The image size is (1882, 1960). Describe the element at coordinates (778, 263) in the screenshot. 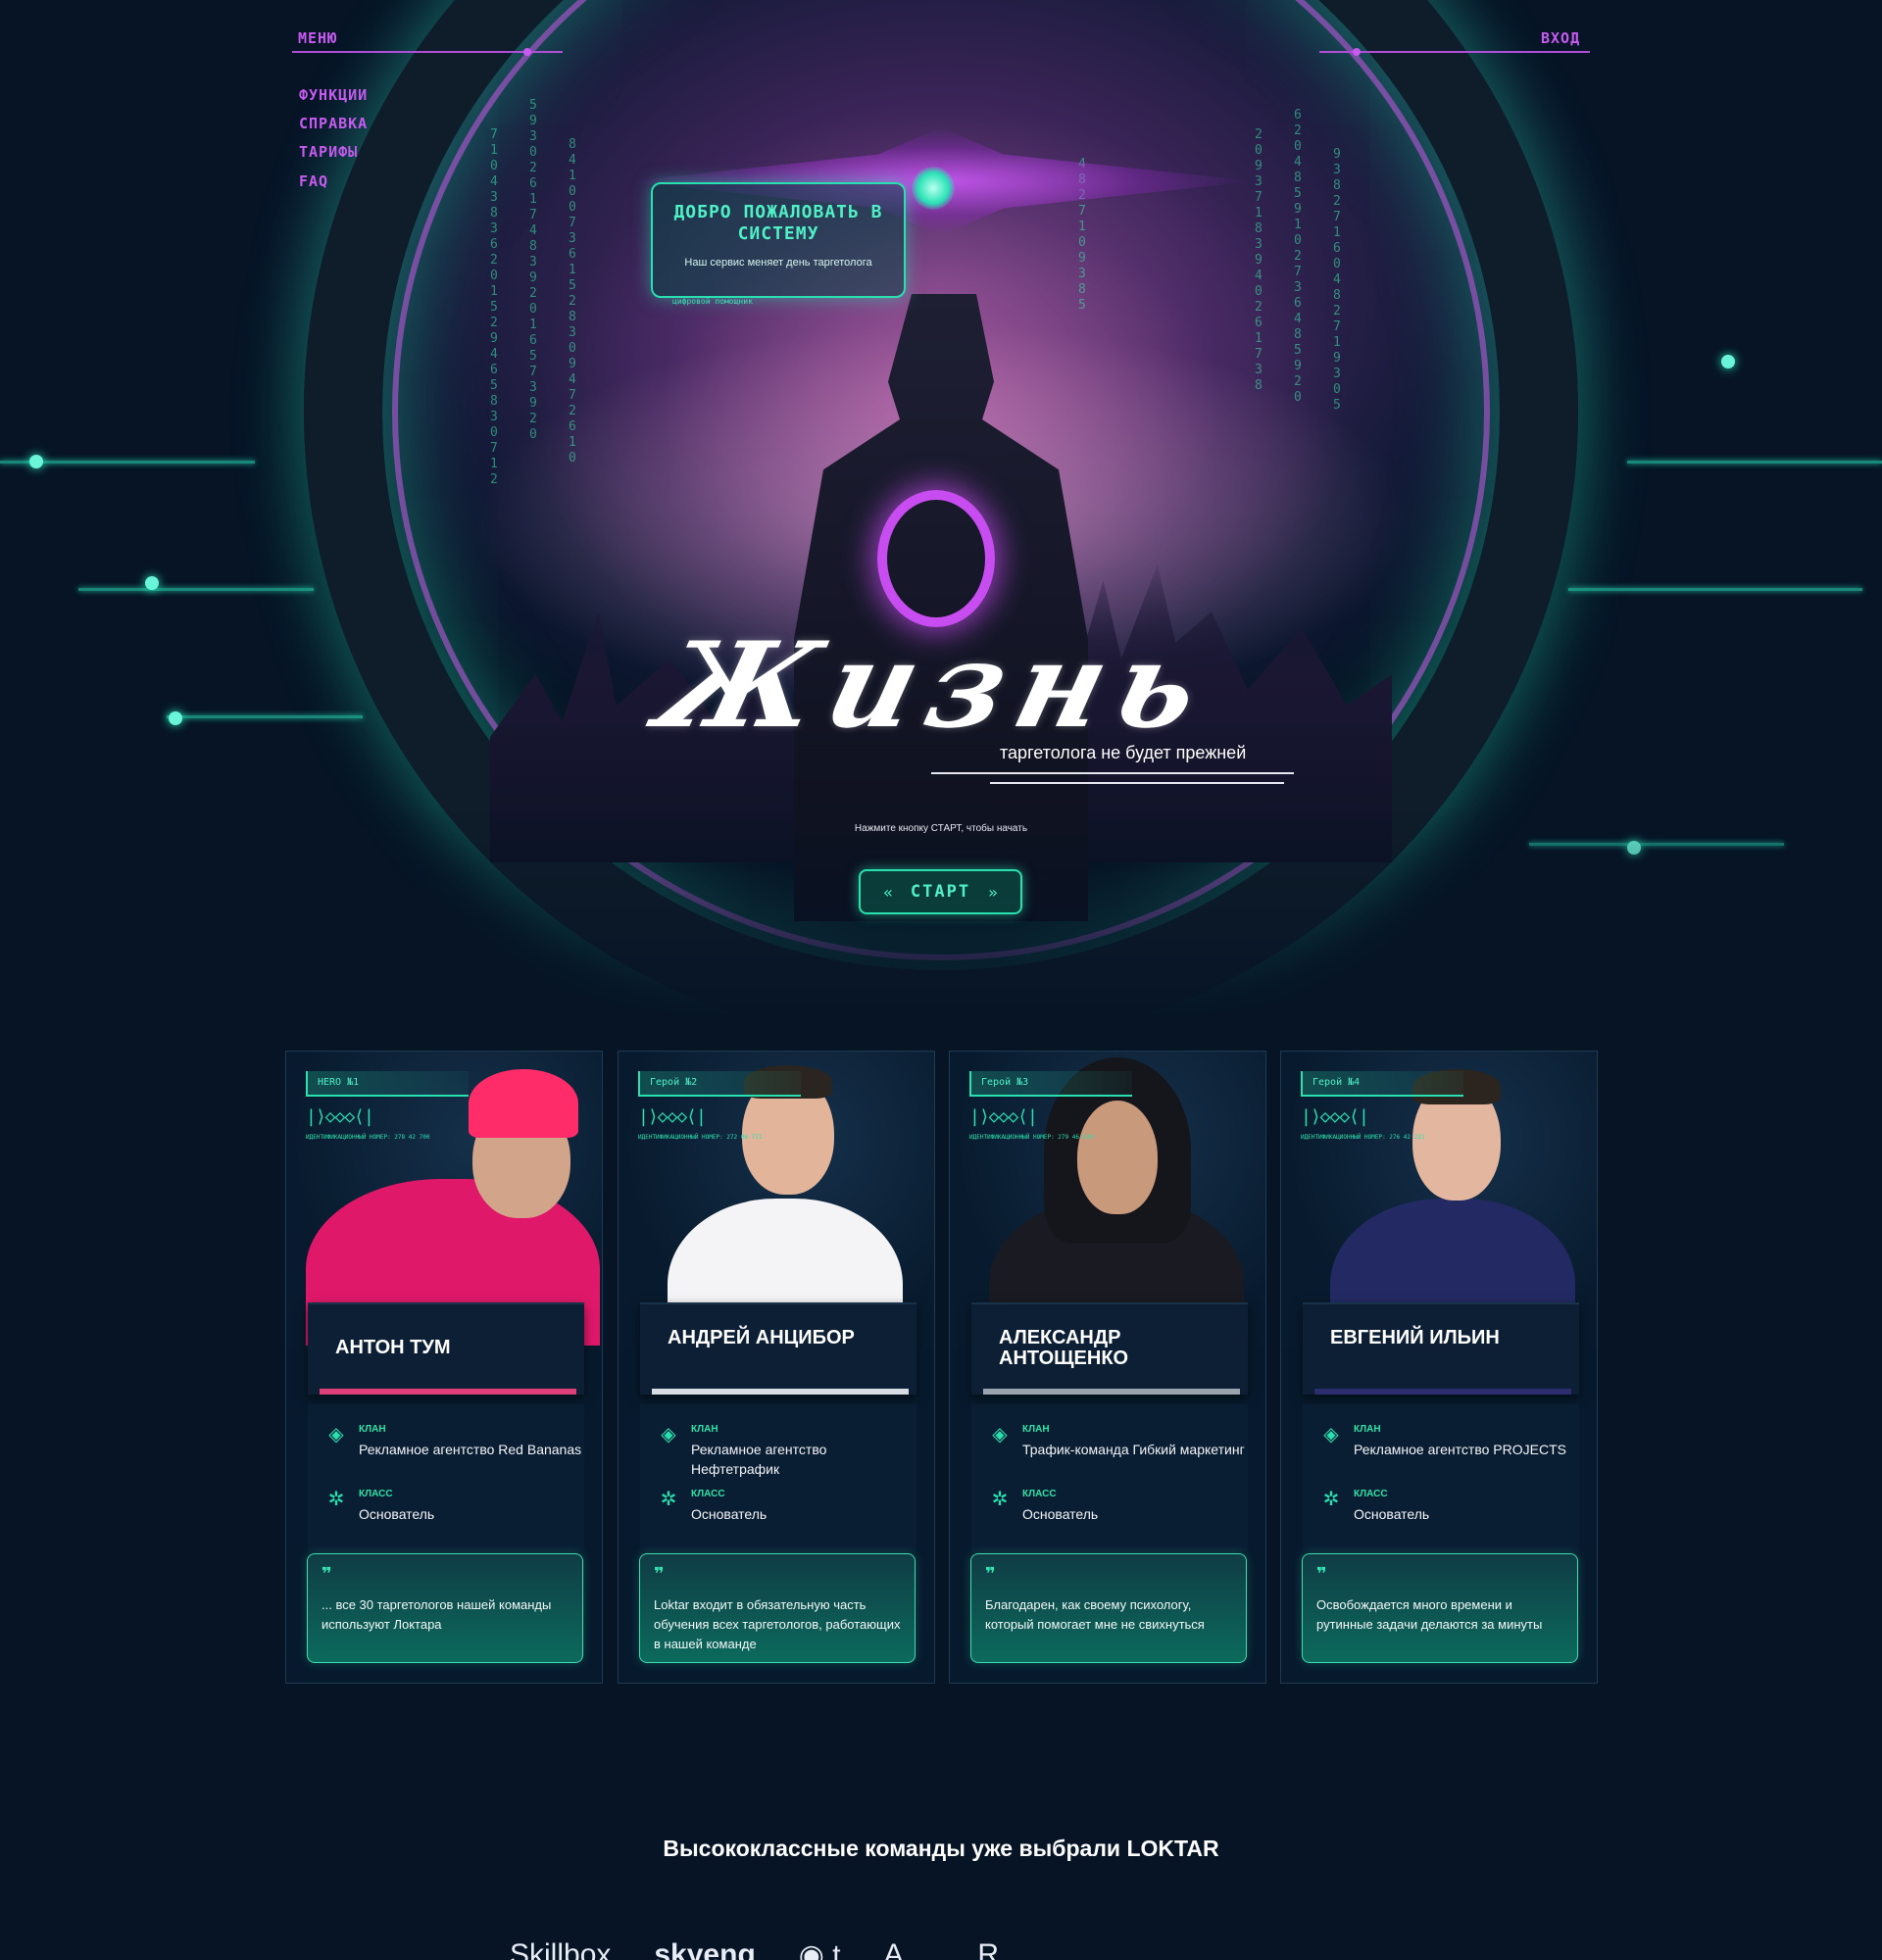

I see `welcome-text: Наш сервис меняет день таргетолога` at that location.